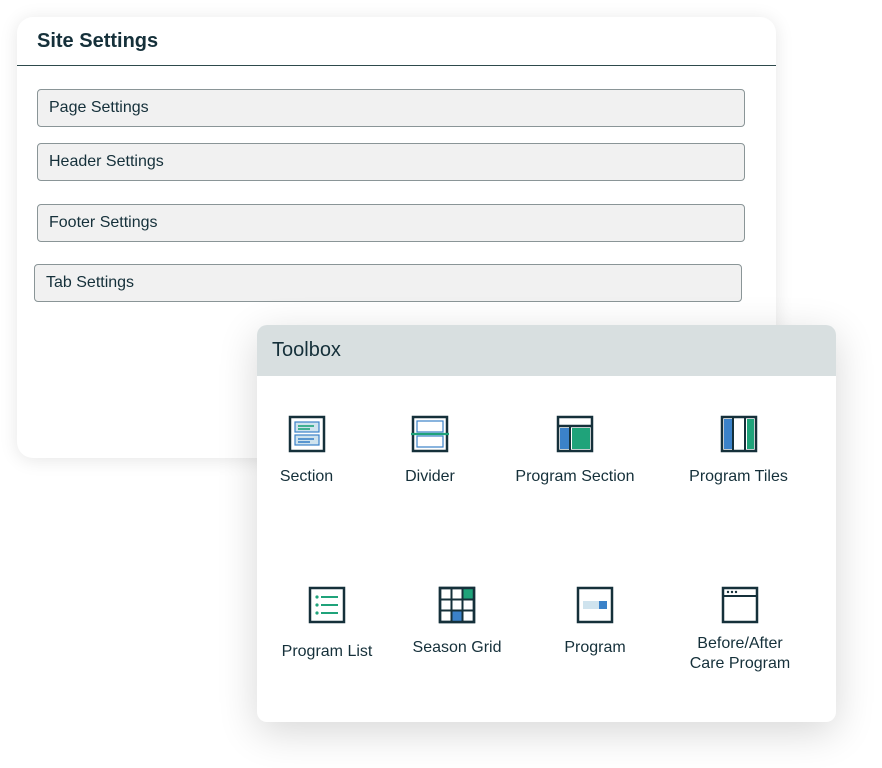  What do you see at coordinates (388, 283) in the screenshot?
I see `tab-settings-row: Tab Settings` at bounding box center [388, 283].